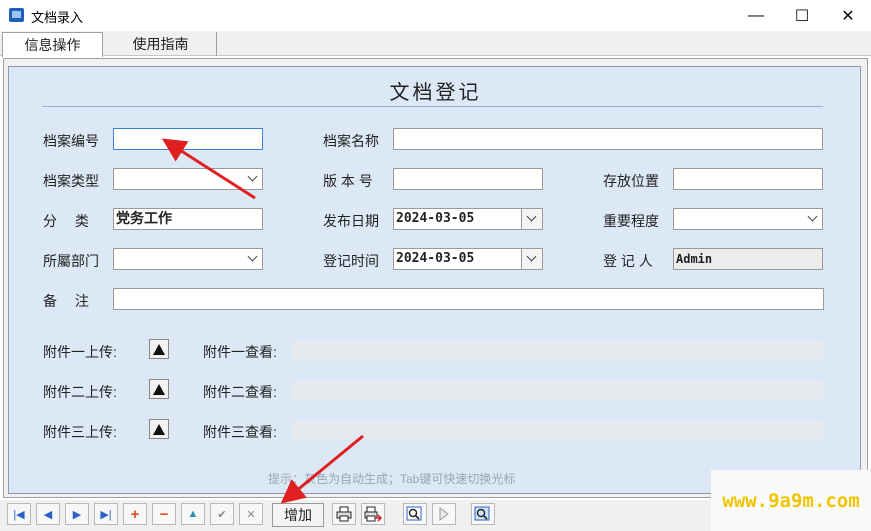  What do you see at coordinates (557, 350) in the screenshot?
I see `attachment-1-view-link` at bounding box center [557, 350].